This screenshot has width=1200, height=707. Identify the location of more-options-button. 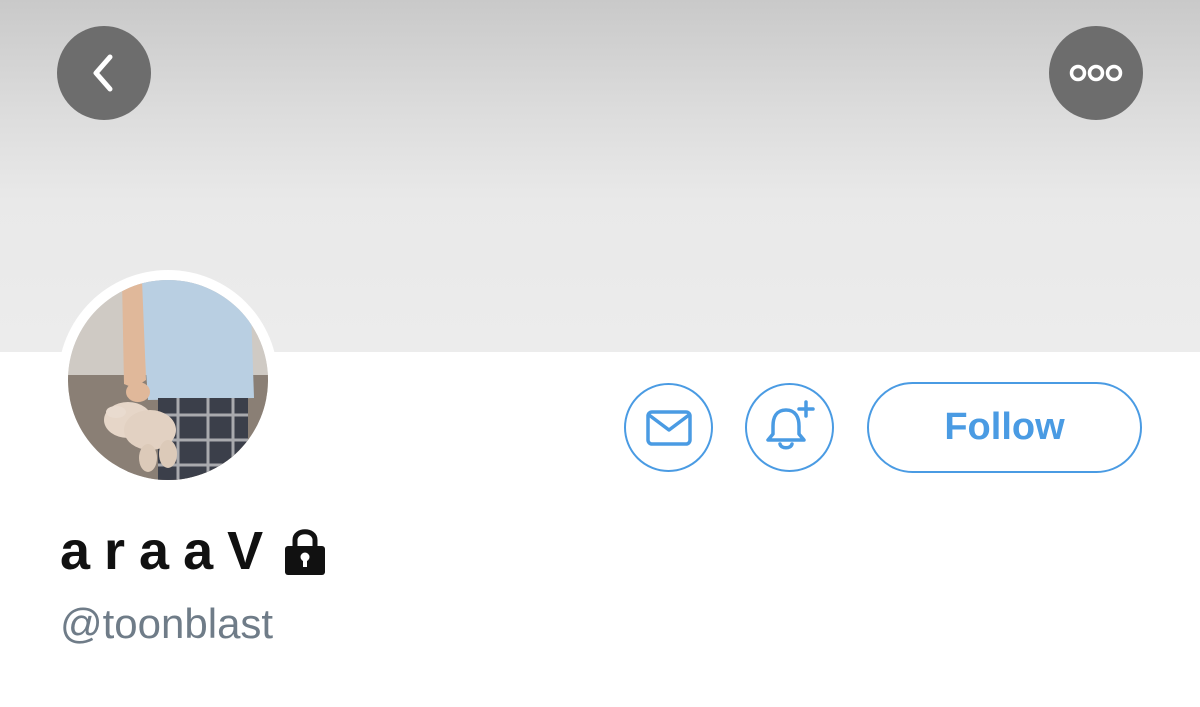
(1096, 73).